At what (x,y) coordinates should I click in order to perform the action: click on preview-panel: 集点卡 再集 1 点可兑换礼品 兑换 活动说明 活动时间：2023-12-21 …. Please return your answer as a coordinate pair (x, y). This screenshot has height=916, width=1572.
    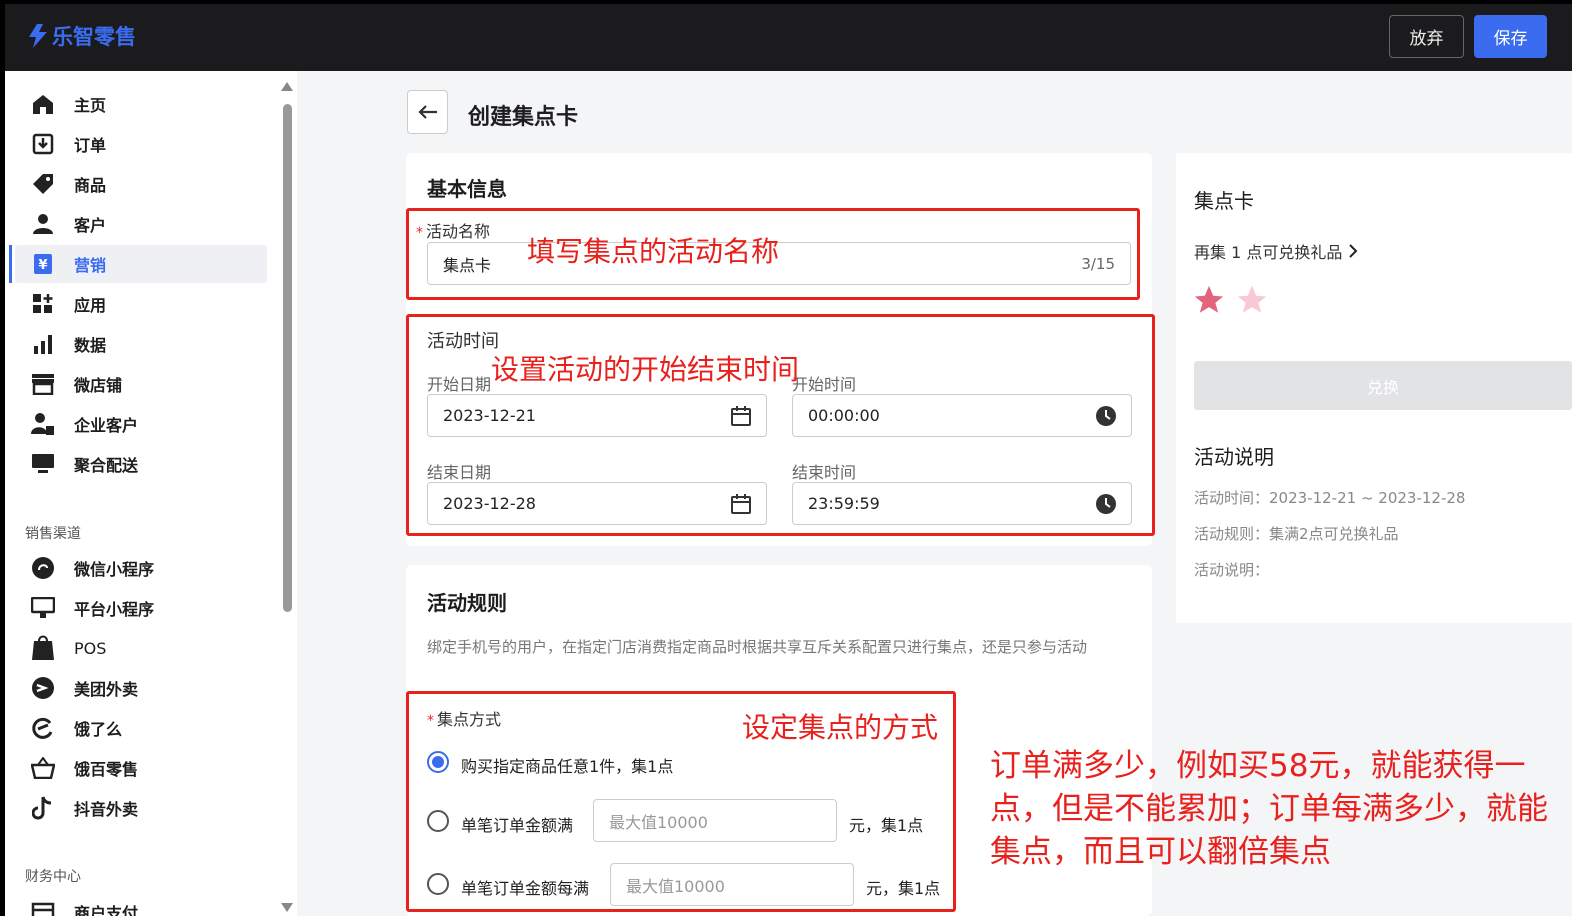
    Looking at the image, I should click on (1374, 388).